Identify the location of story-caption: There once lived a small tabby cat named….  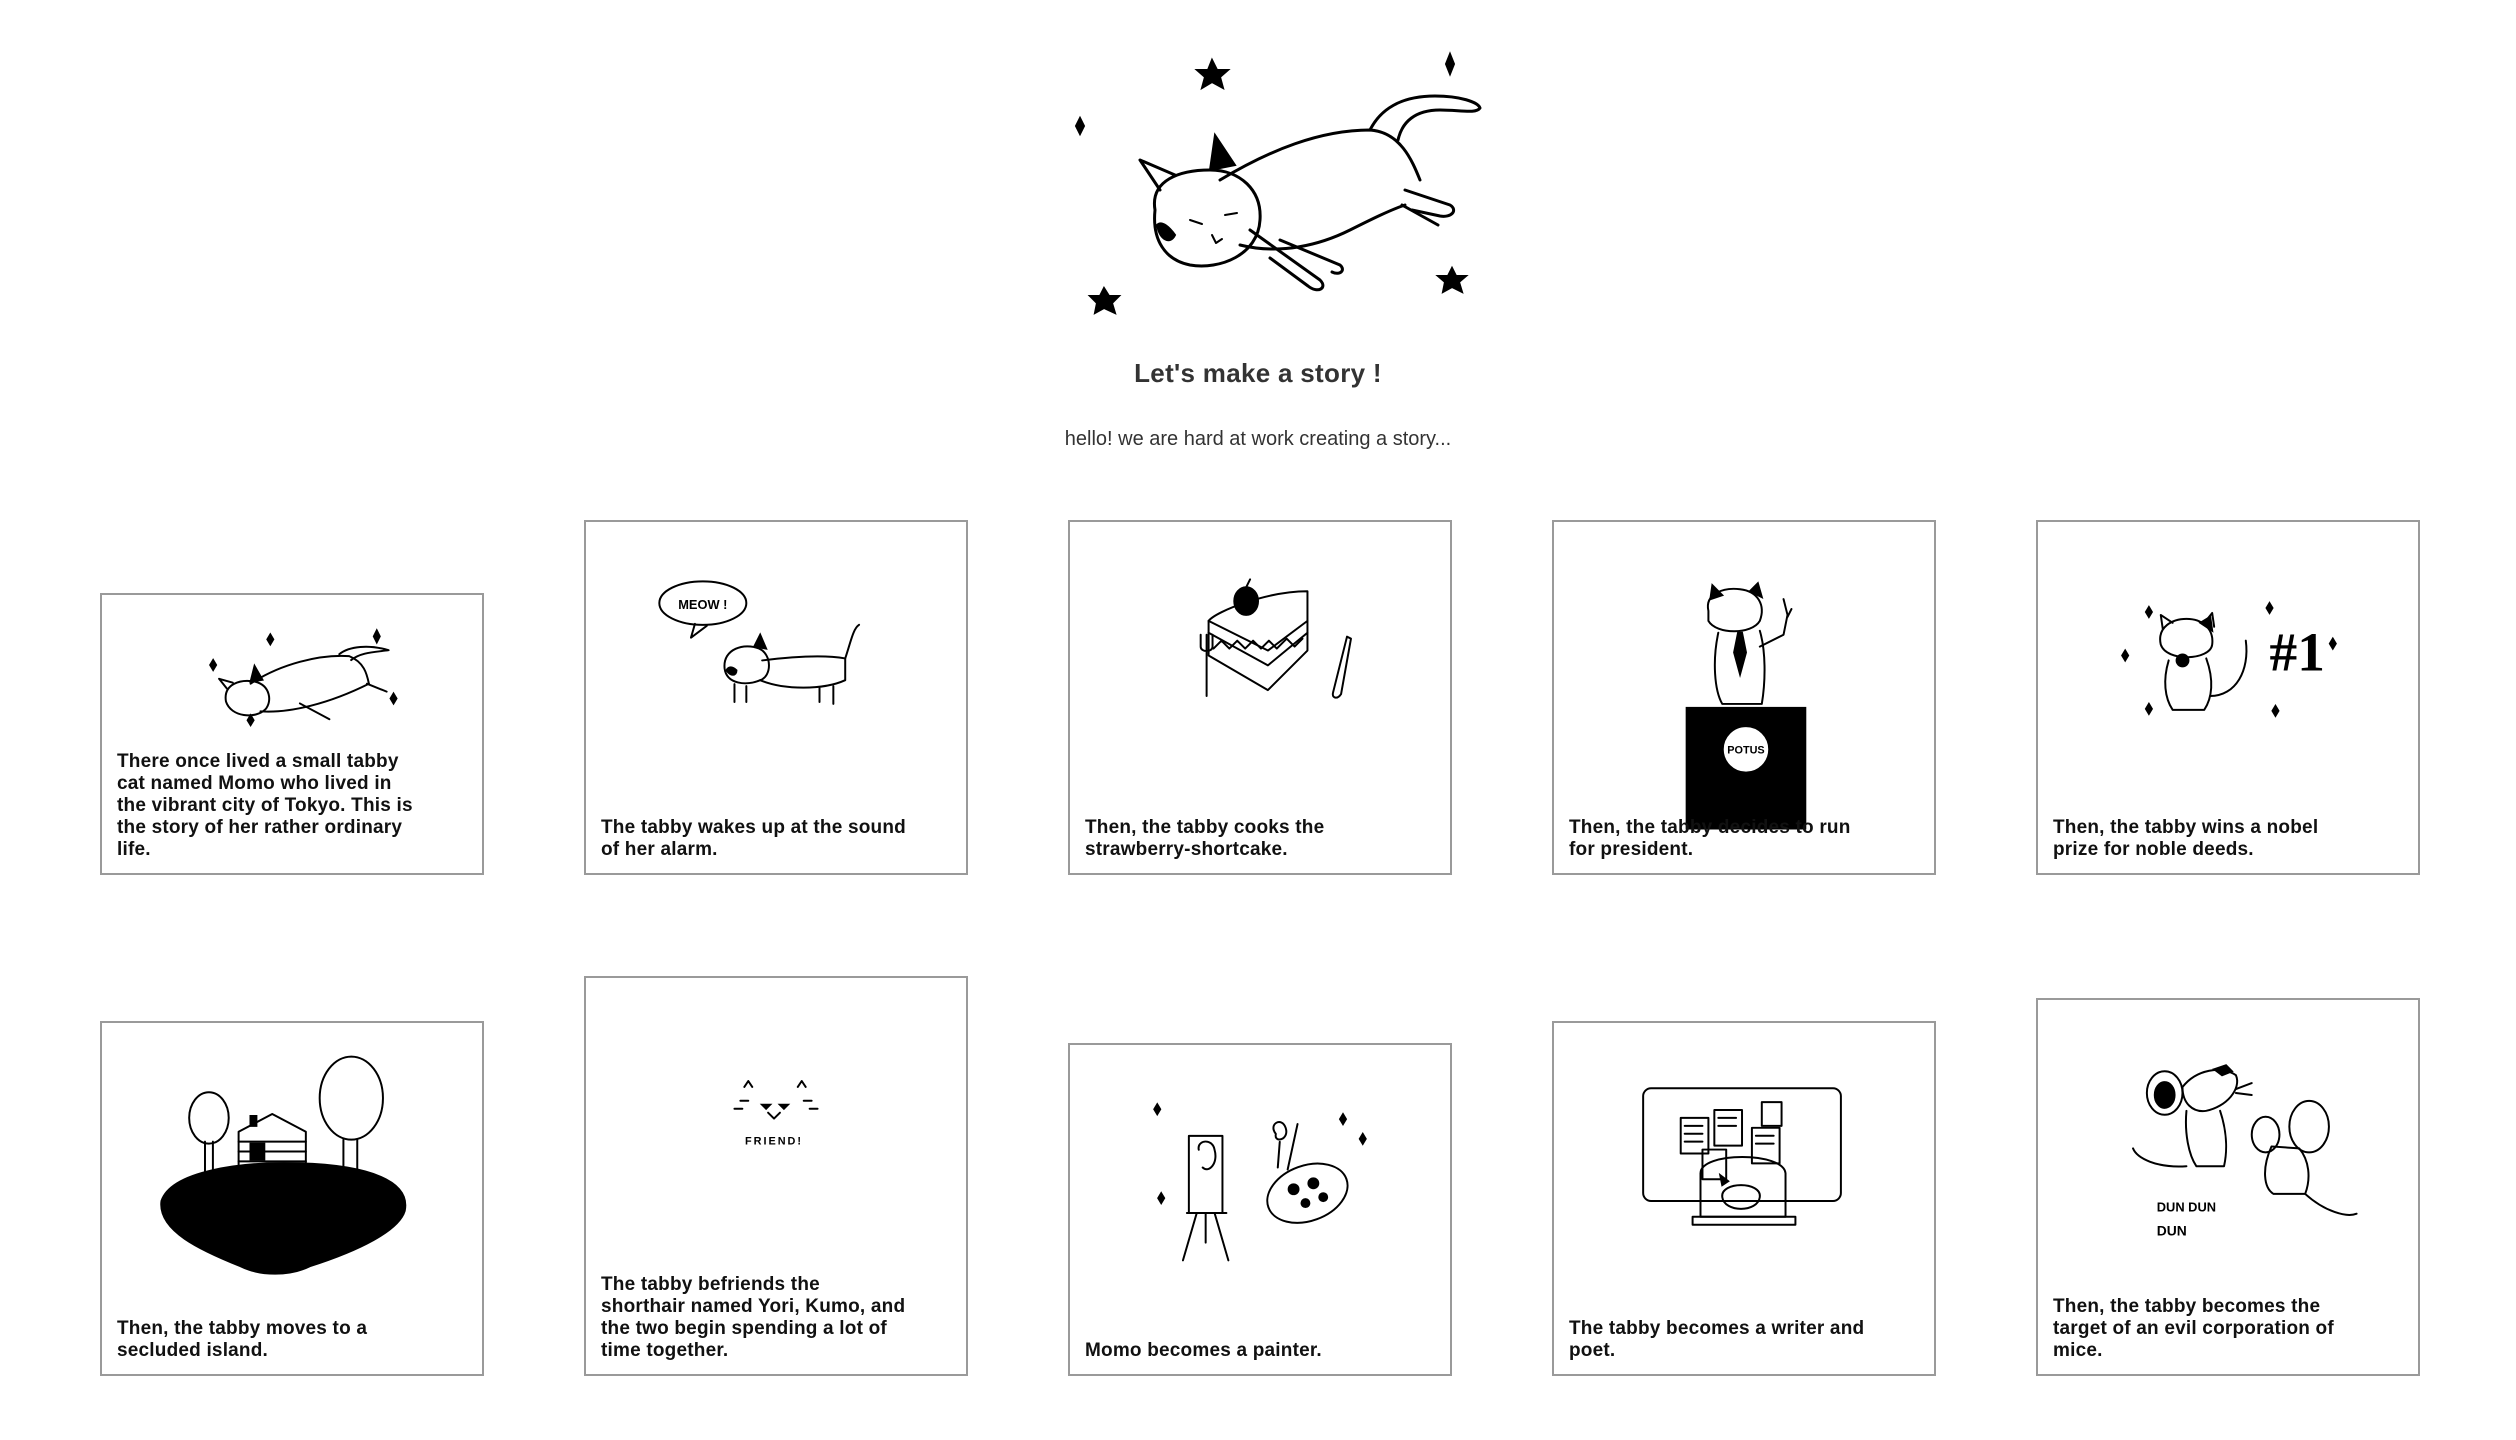
(265, 805).